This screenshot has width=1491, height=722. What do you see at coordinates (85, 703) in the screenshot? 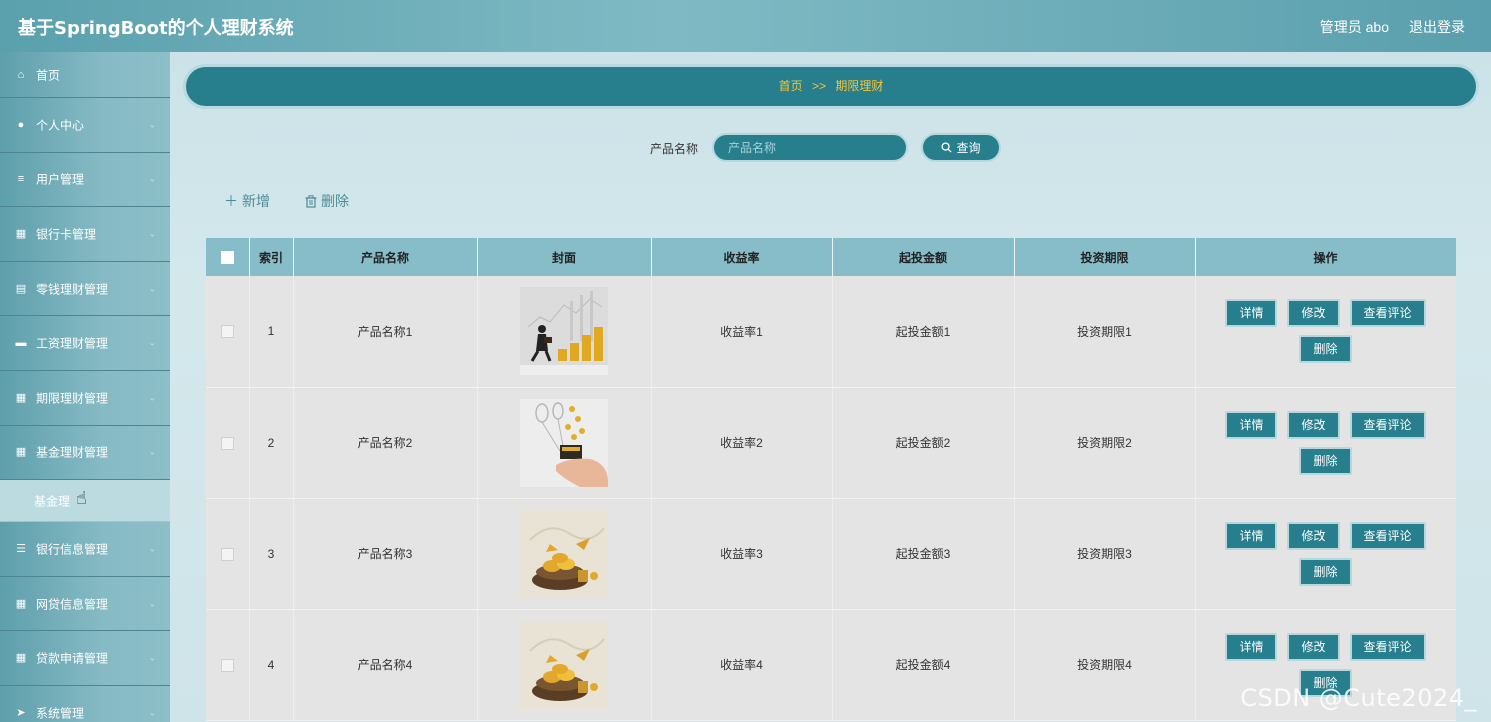
I see `sidebar-item-system: ➤ 系统管理 ⌄` at bounding box center [85, 703].